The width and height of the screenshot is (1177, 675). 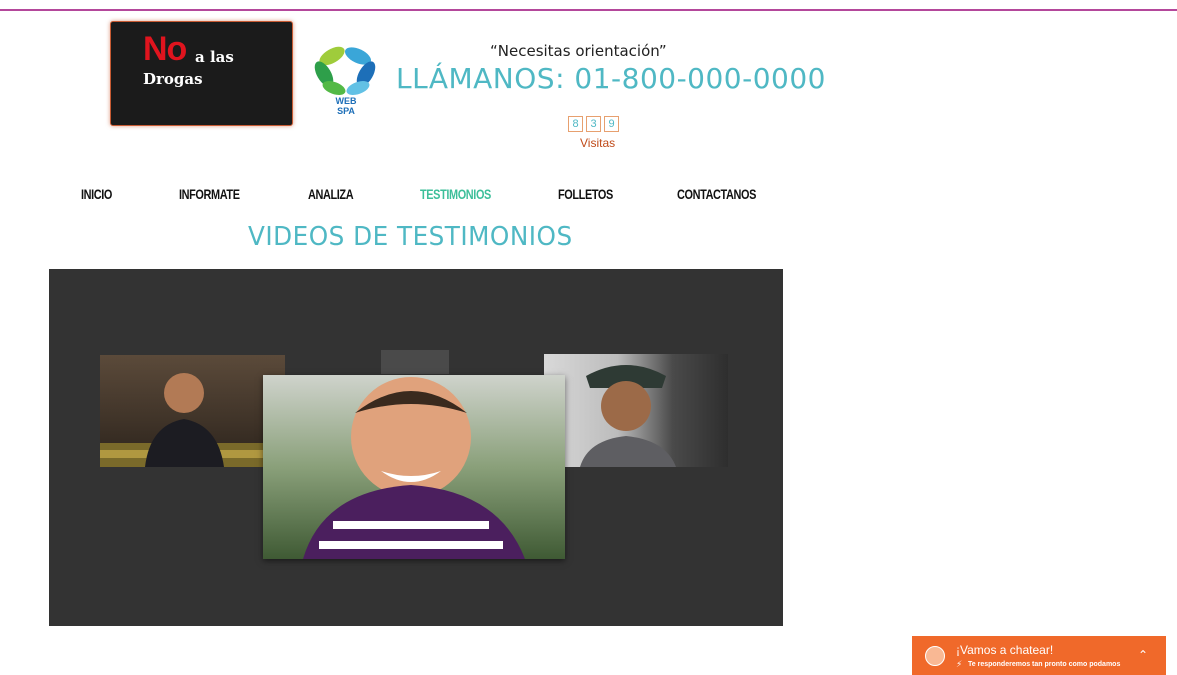 I want to click on logo-drogas-text: Drogas, so click(x=173, y=79).